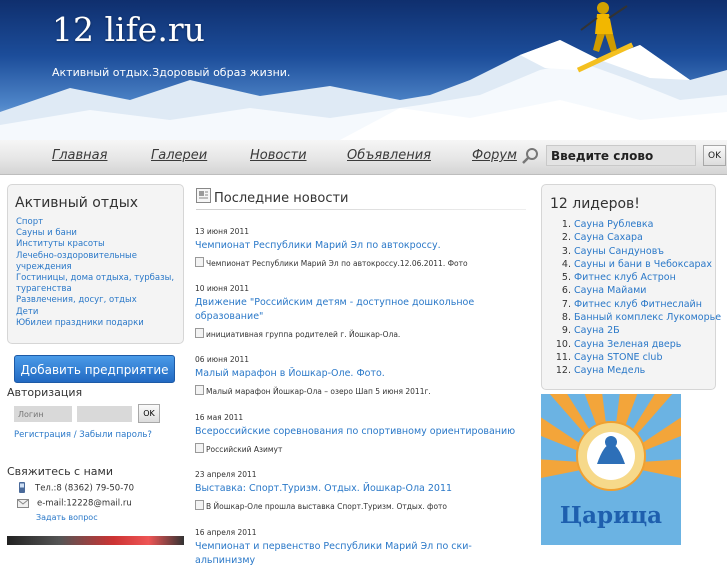 The height and width of the screenshot is (568, 727). I want to click on news-date: 13 июня 2011, so click(222, 231).